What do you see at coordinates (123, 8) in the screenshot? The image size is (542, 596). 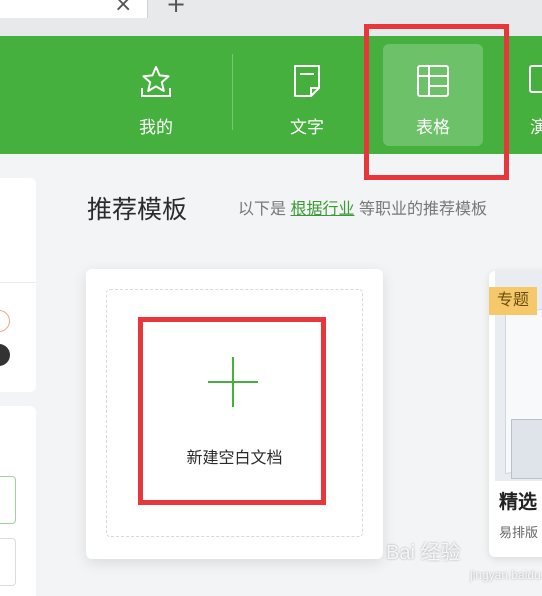 I see `close-tab-icon: ×` at bounding box center [123, 8].